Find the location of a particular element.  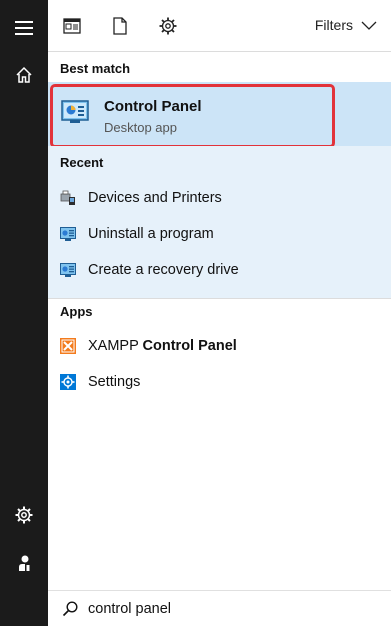

start-left-rail is located at coordinates (24, 313).